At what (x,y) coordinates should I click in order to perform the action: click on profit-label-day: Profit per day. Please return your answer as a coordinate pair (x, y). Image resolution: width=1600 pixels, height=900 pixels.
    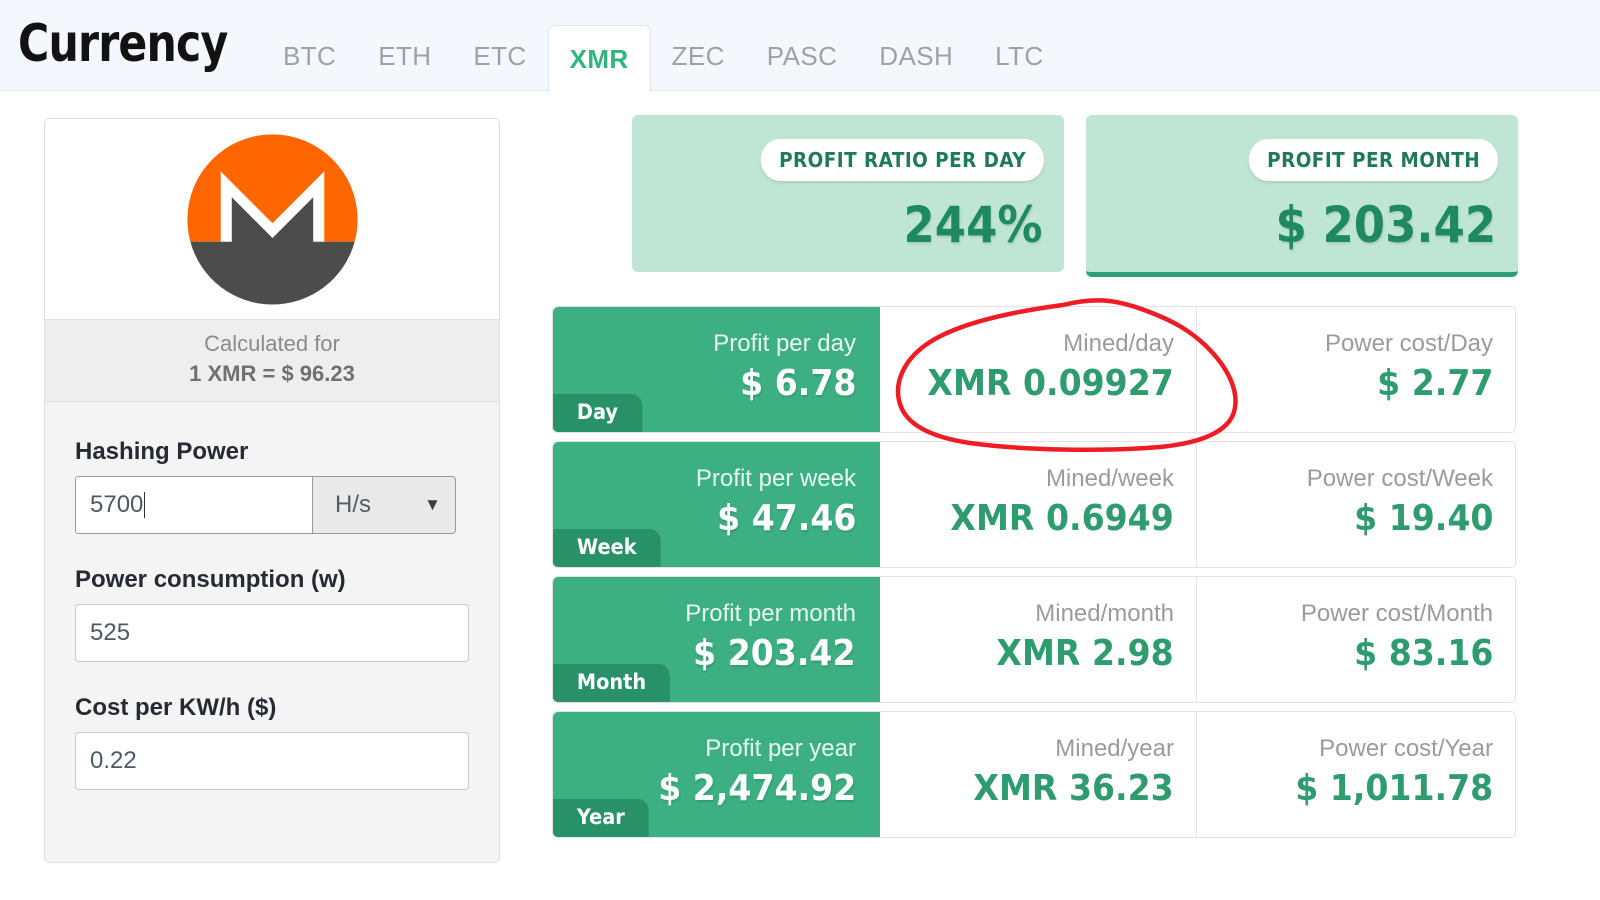
    Looking at the image, I should click on (784, 343).